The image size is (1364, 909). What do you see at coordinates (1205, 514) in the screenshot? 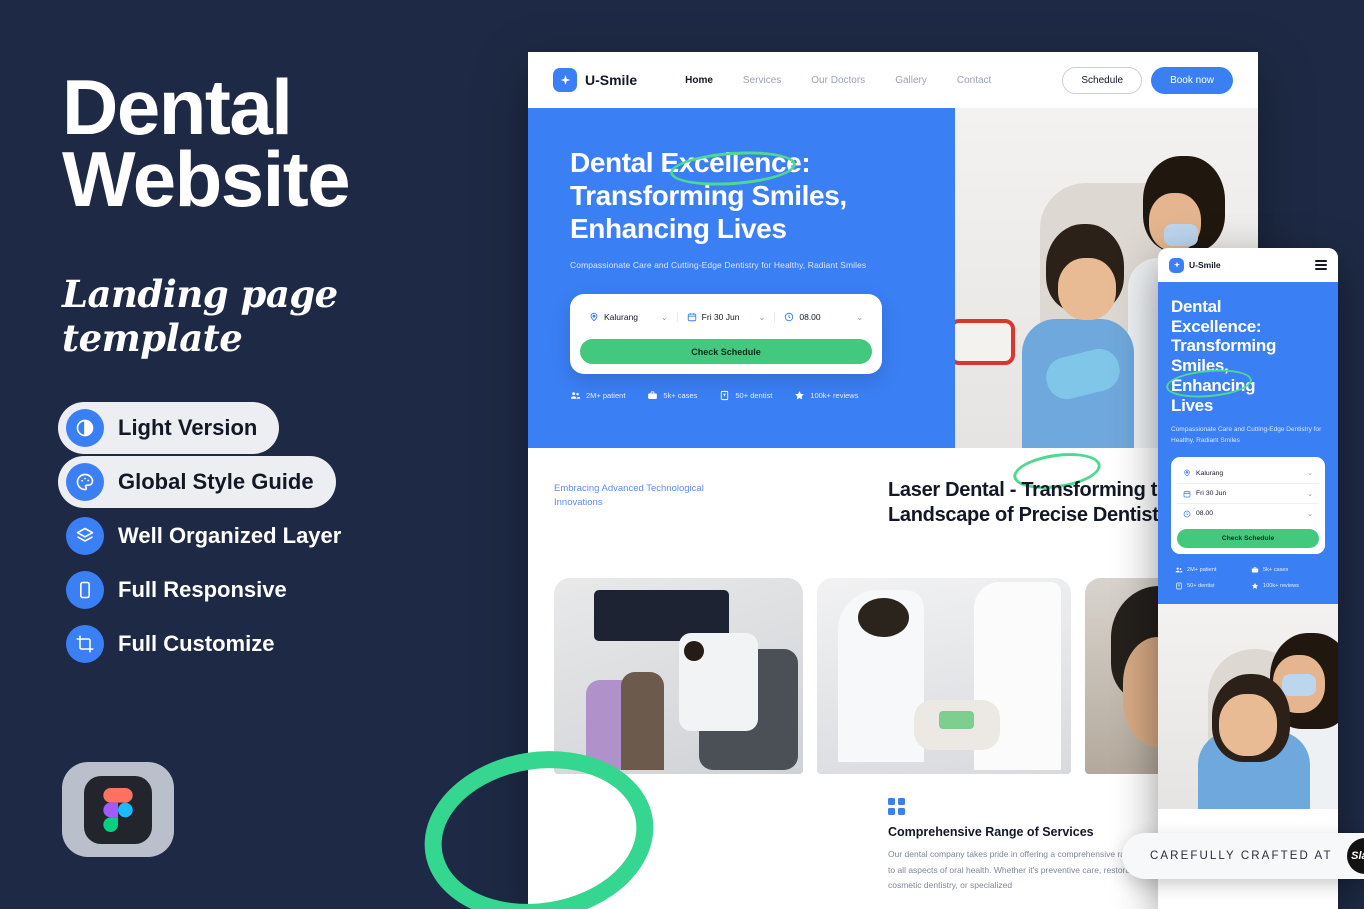
I see `mobile-time-value: 08.00` at bounding box center [1205, 514].